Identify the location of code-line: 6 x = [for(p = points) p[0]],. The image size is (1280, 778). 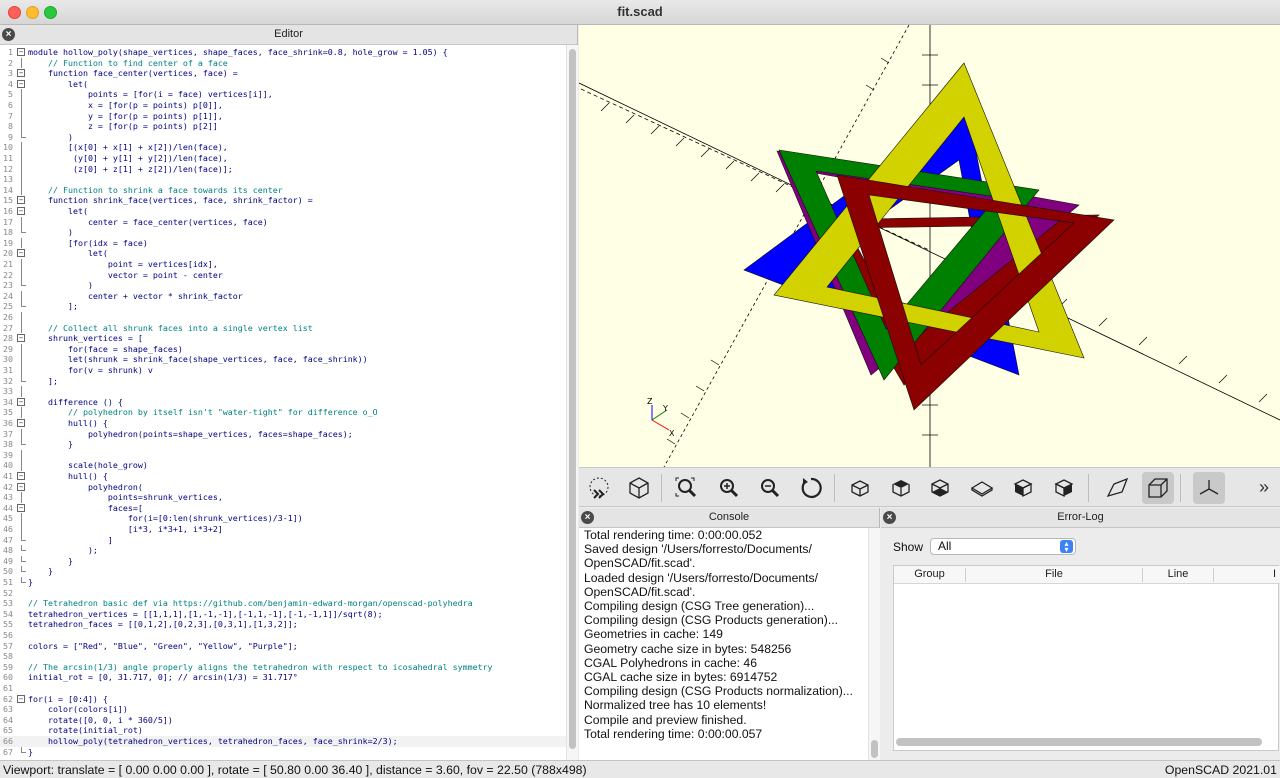
(283, 105).